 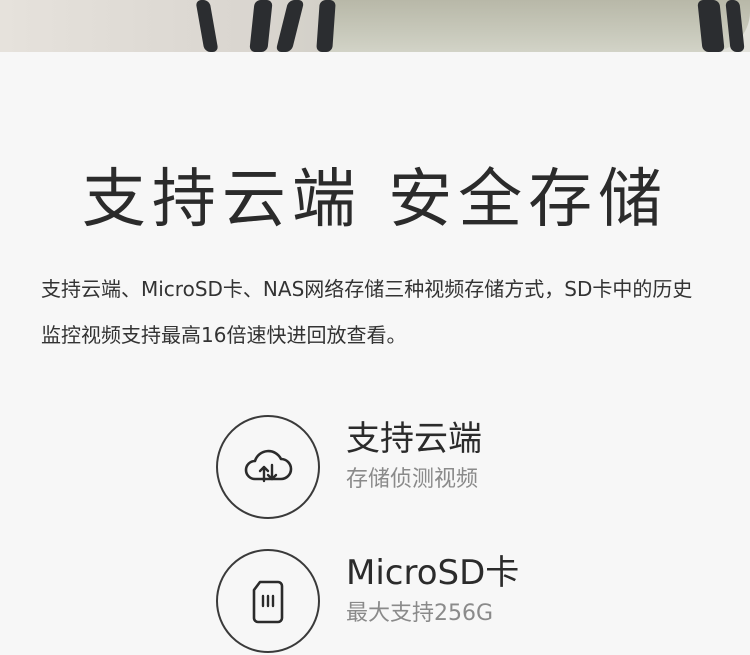 I want to click on photo-fabric, so click(x=540, y=26).